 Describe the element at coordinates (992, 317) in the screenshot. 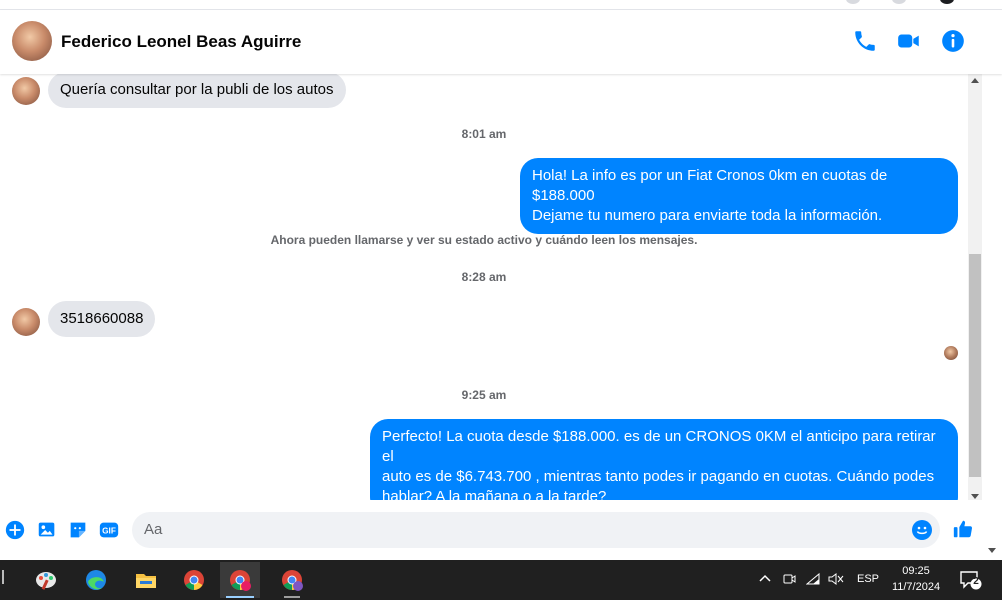

I see `page-scrollbar` at that location.